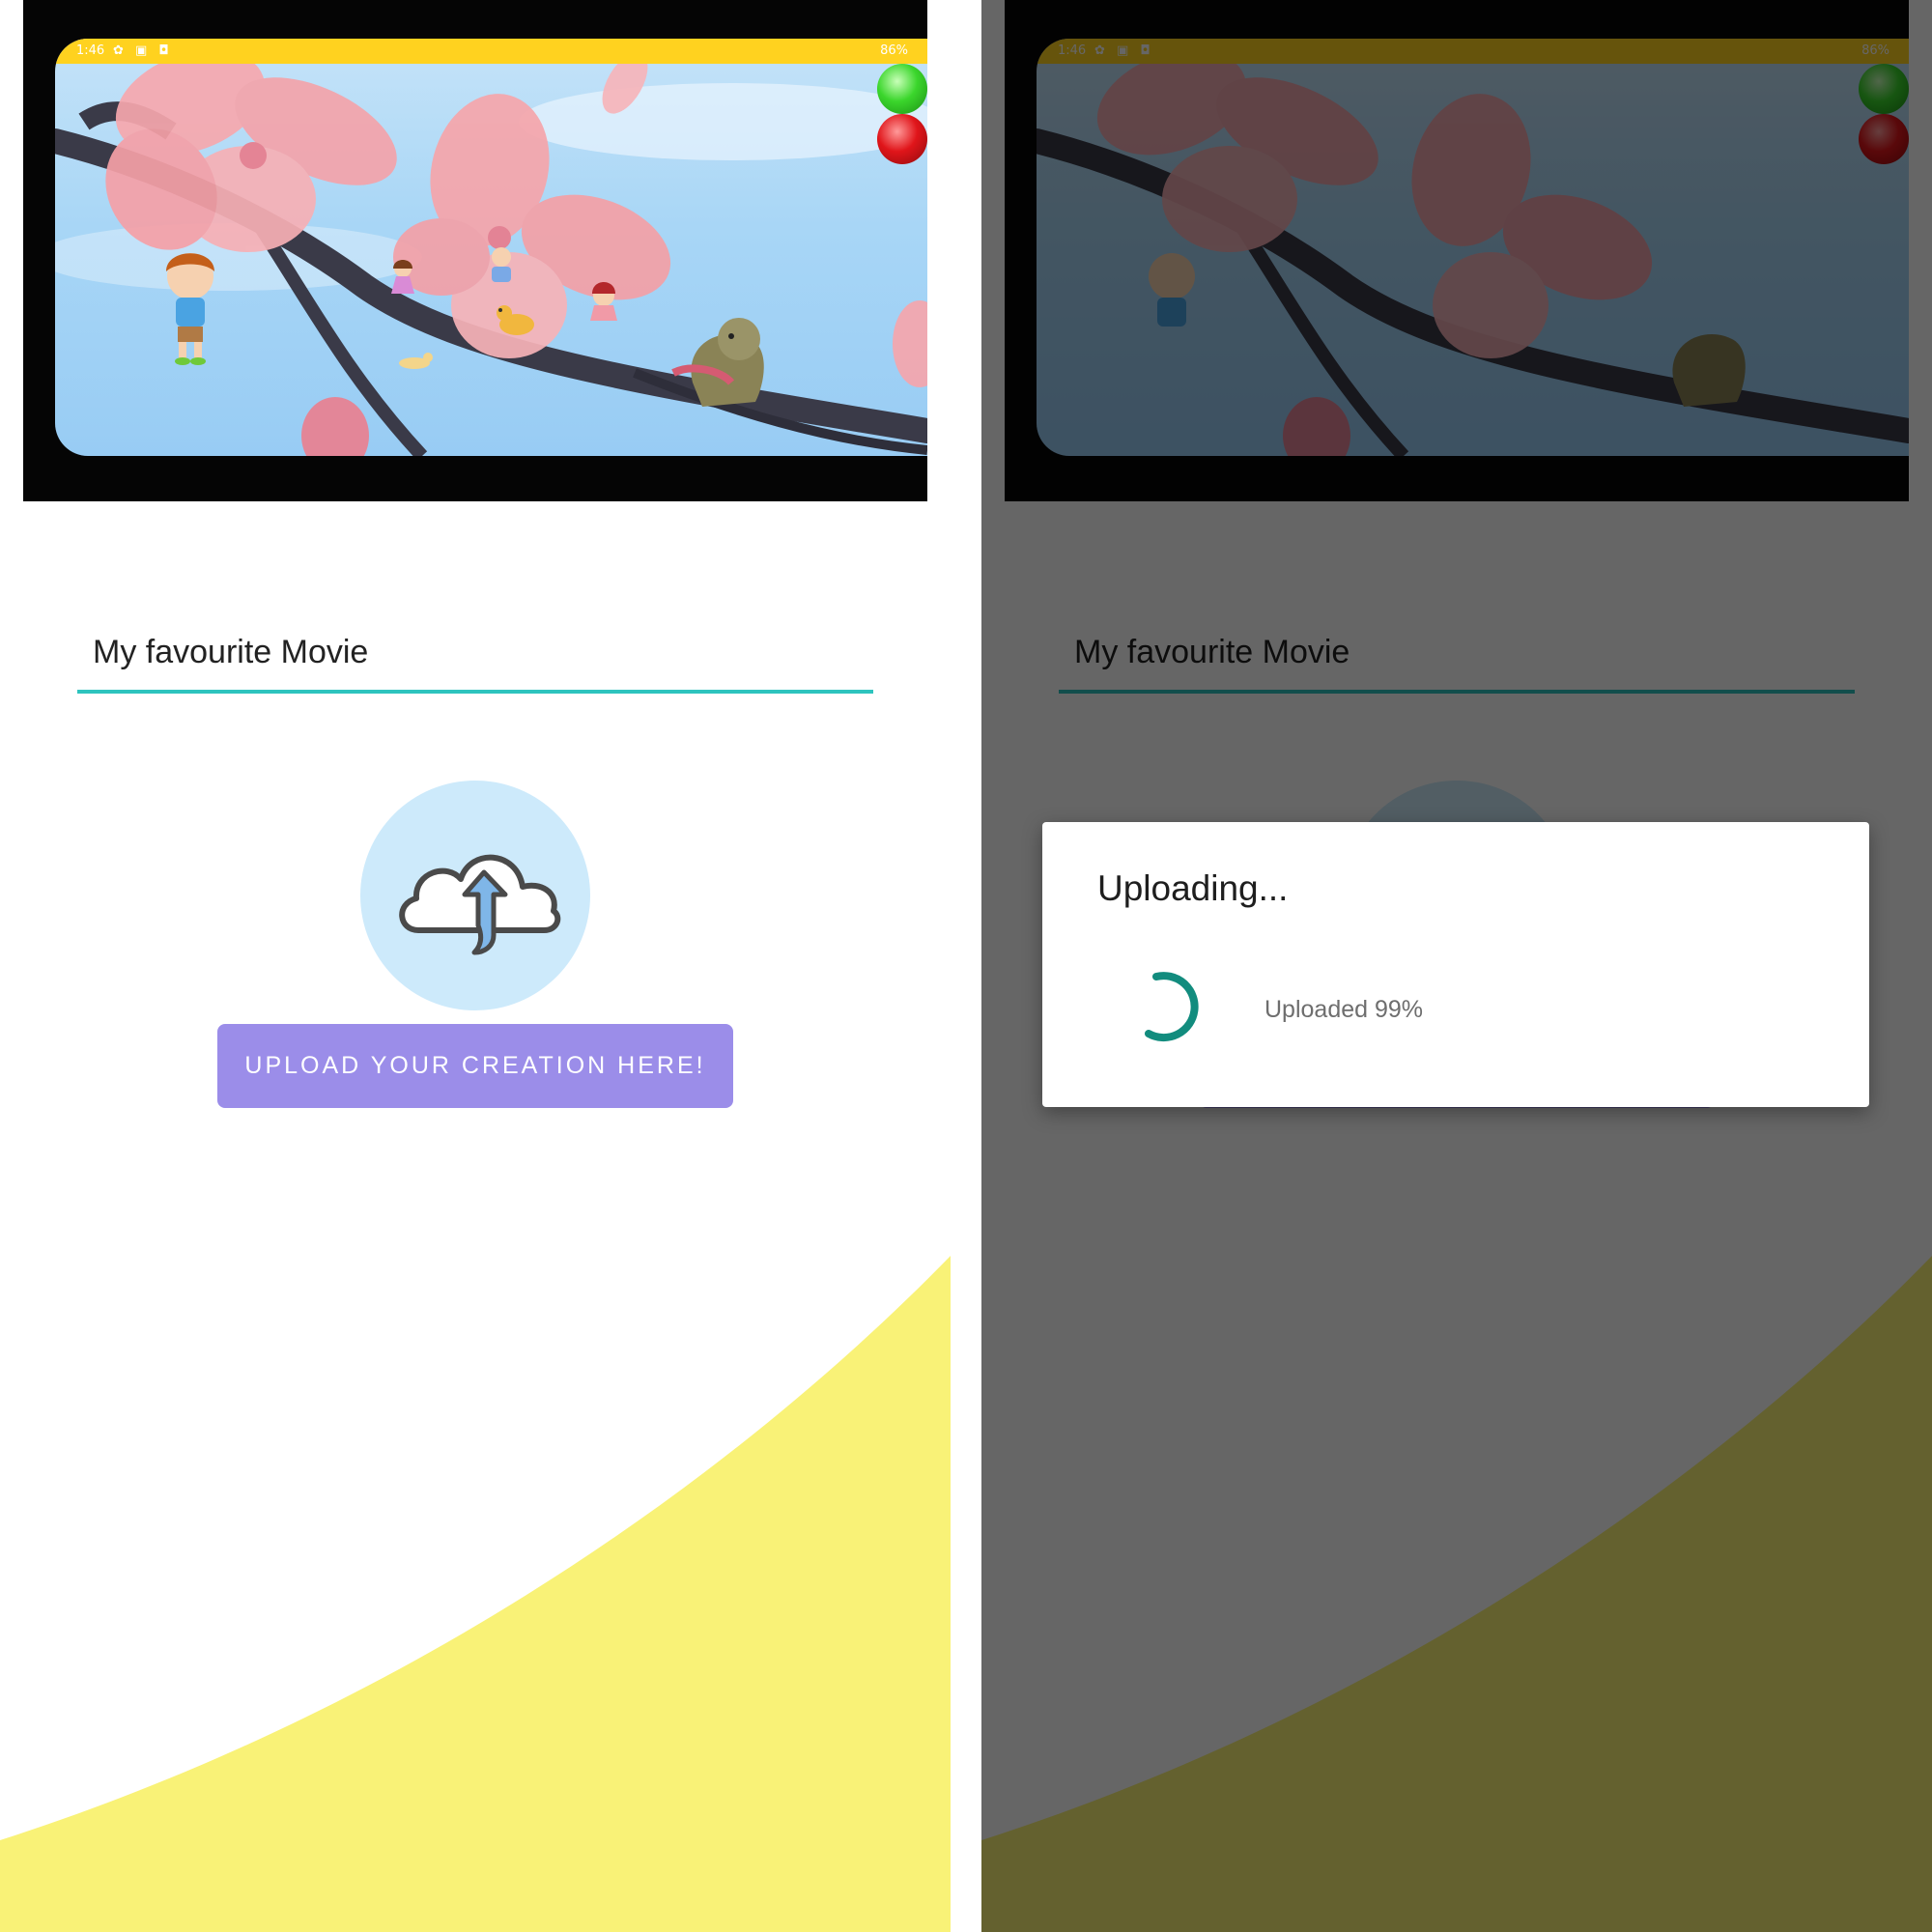  Describe the element at coordinates (469, 652) in the screenshot. I see `title-input` at that location.